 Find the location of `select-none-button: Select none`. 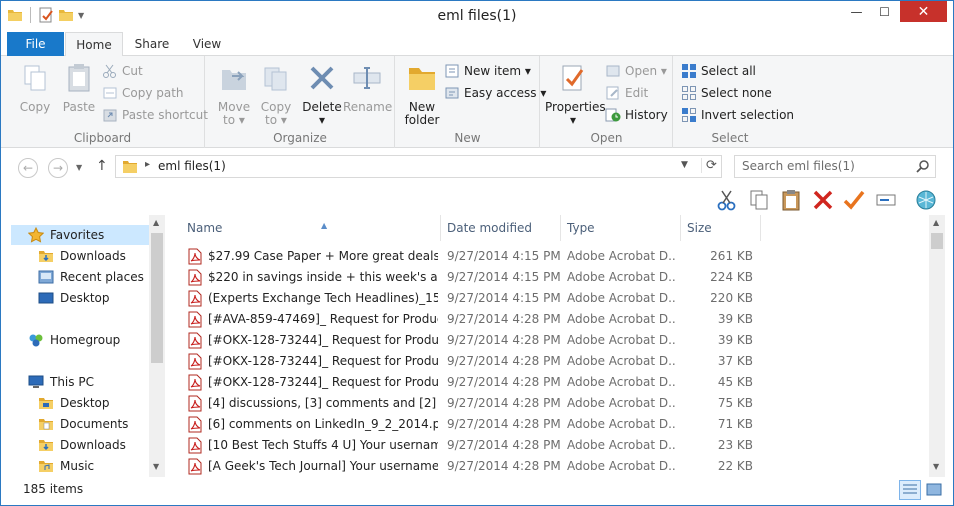

select-none-button: Select none is located at coordinates (726, 93).